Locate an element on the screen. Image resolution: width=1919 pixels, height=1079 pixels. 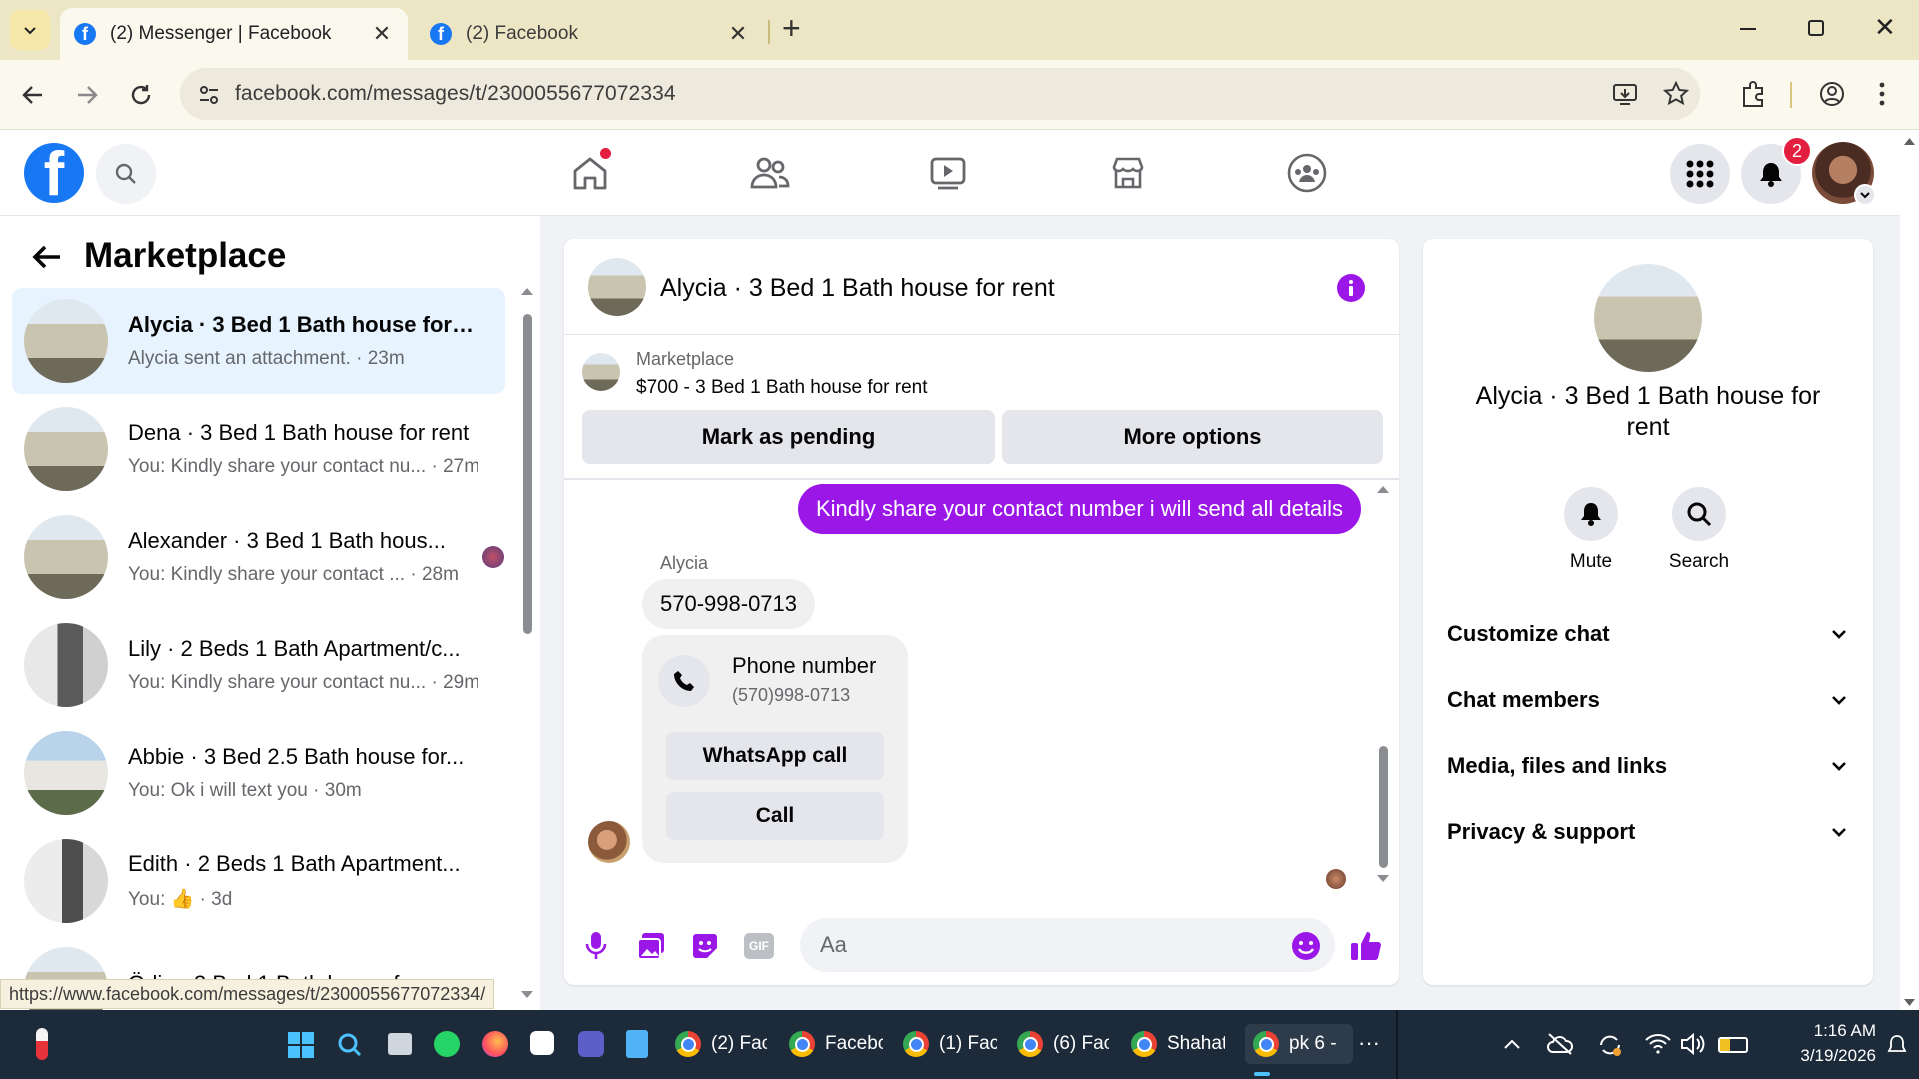
address-bar: facebook.com/messages/t/2300055677072334 is located at coordinates (940, 94).